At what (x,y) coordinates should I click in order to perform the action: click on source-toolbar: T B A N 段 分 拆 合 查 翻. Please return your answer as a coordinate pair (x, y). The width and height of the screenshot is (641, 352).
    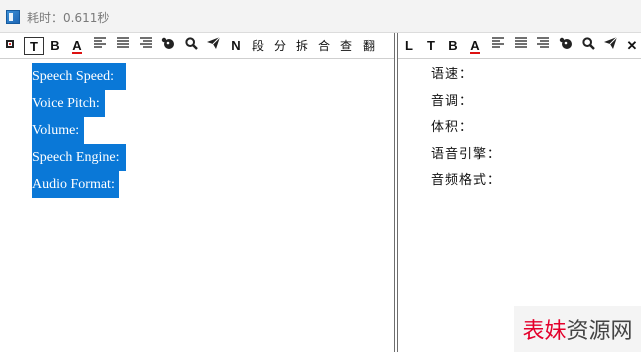
    Looking at the image, I should click on (197, 46).